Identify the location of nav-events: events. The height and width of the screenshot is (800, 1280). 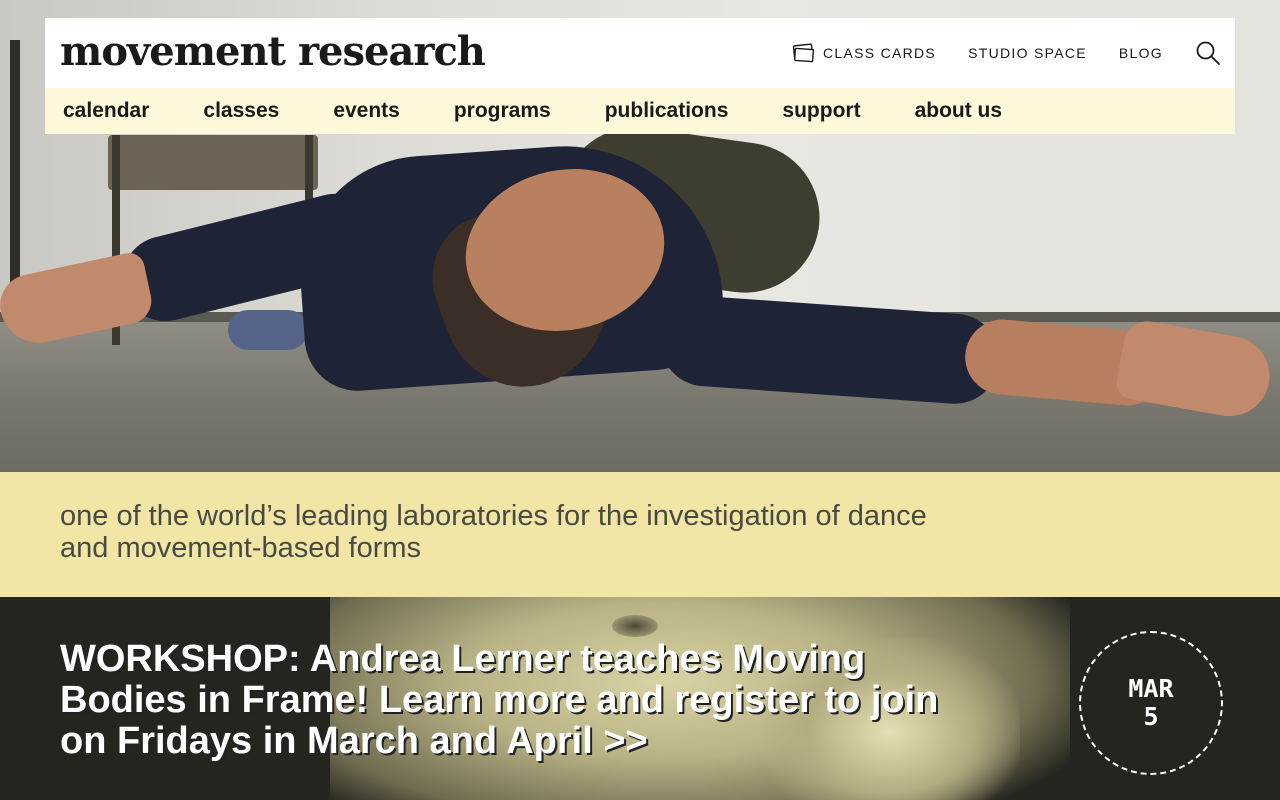
(366, 111).